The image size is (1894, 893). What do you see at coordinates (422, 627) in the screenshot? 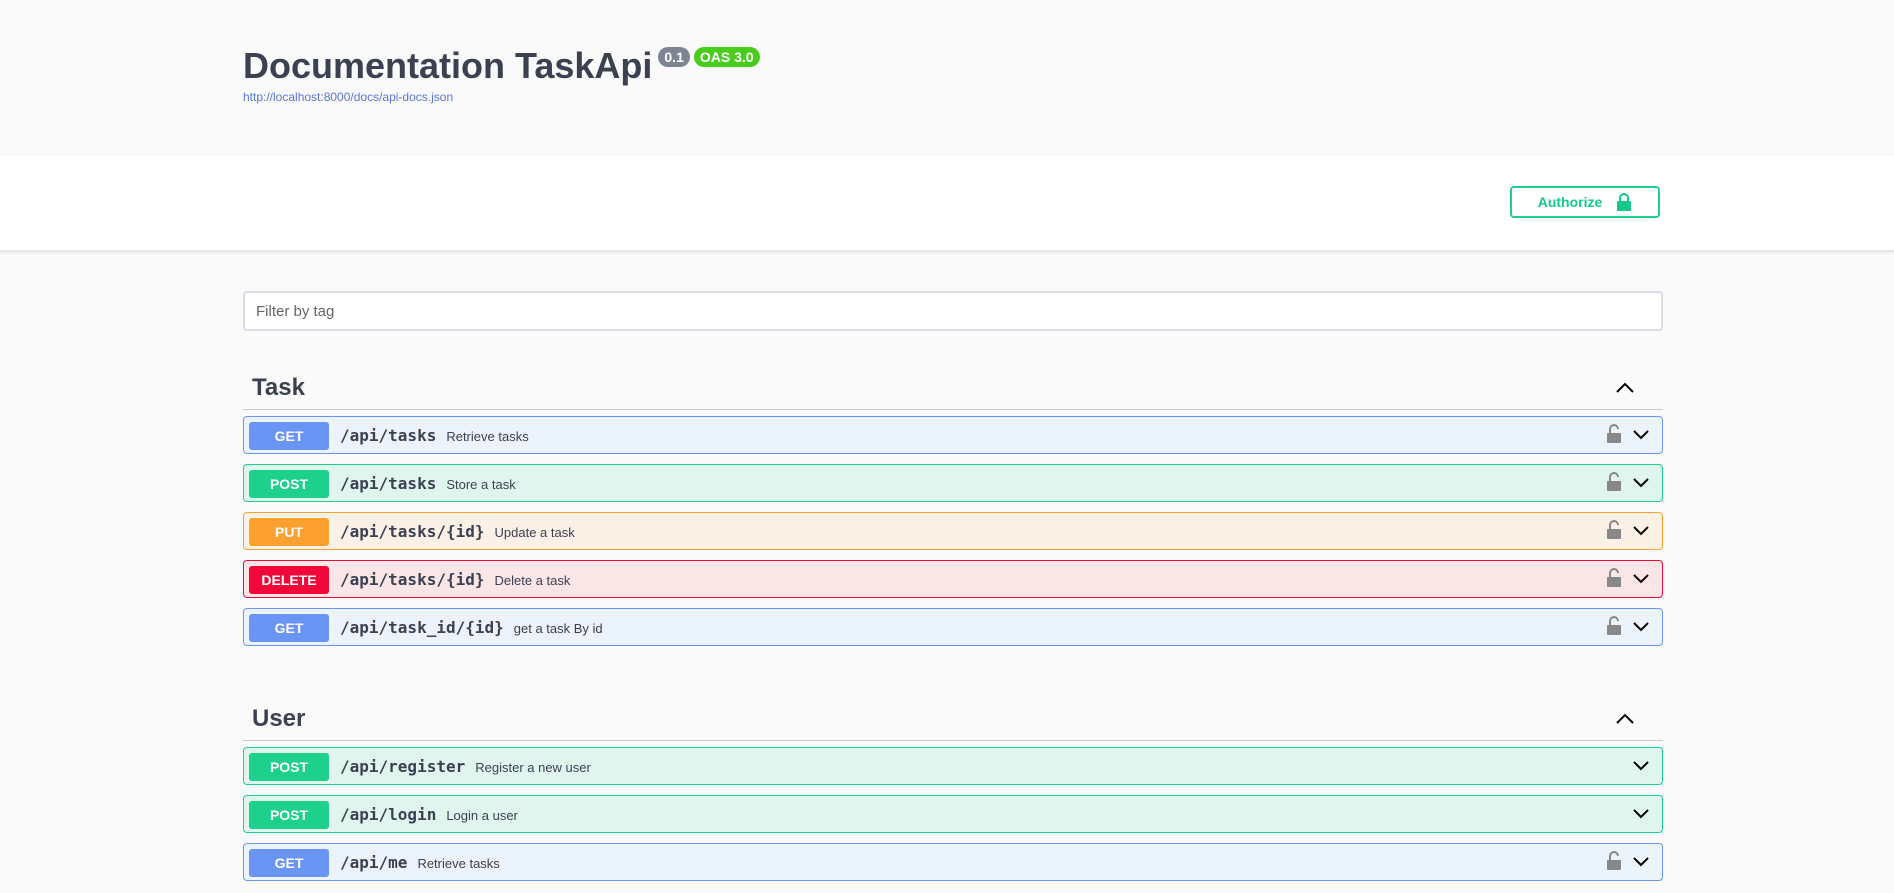
I see `path-text: /api/task_id/{id}` at bounding box center [422, 627].